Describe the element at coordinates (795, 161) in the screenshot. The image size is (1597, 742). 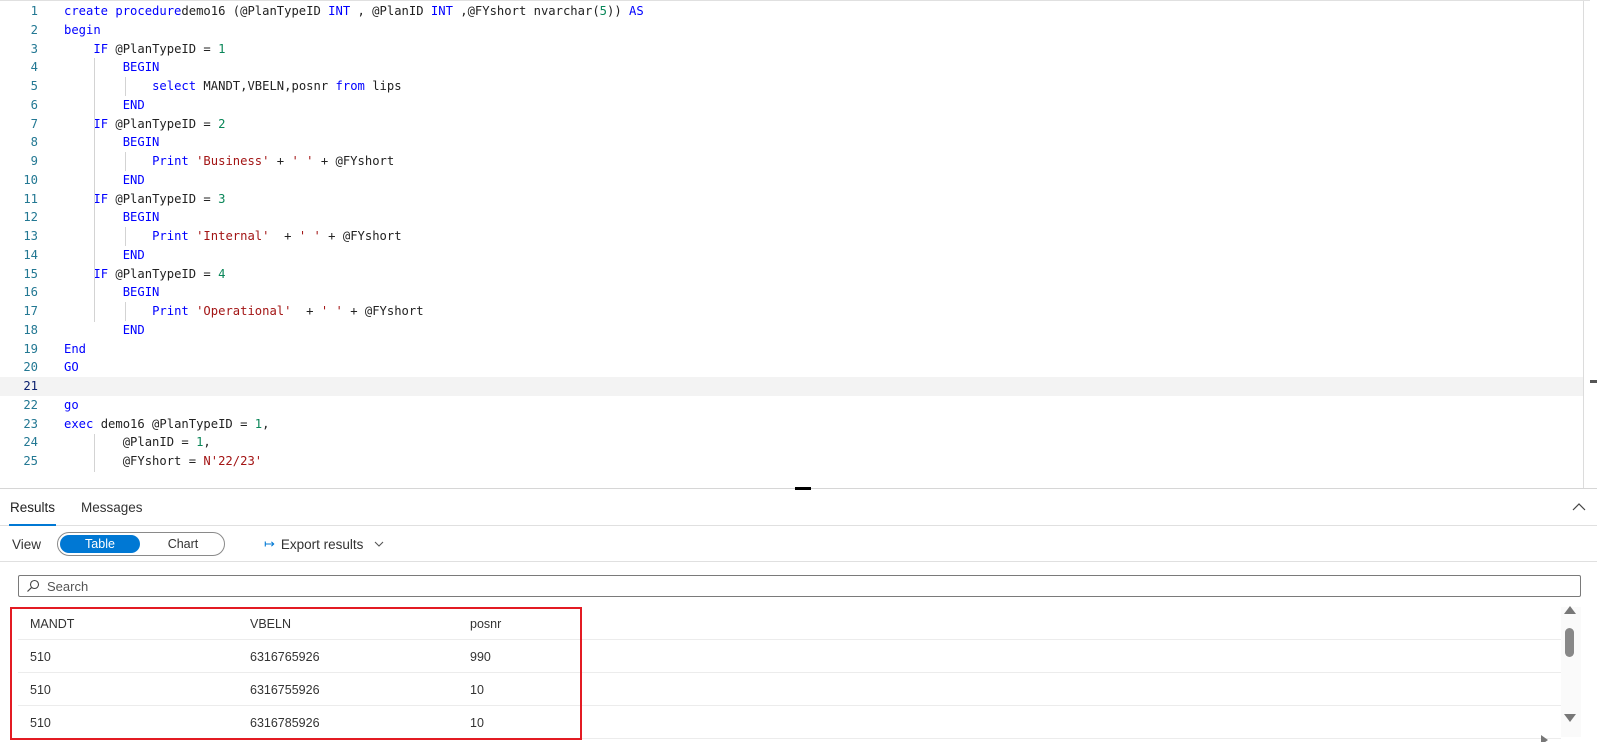
I see `code-line: 9 Print 'Business' + ' ' + @FYshort` at that location.